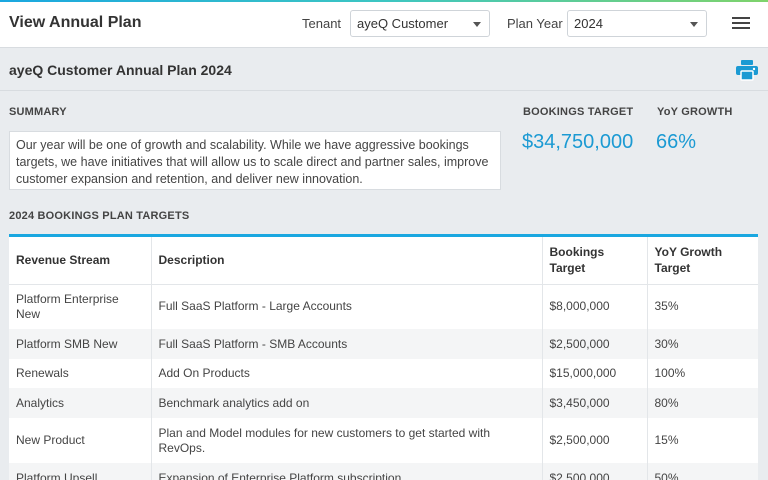 The height and width of the screenshot is (480, 768). I want to click on revenue-stream-cell: Analytics, so click(80, 403).